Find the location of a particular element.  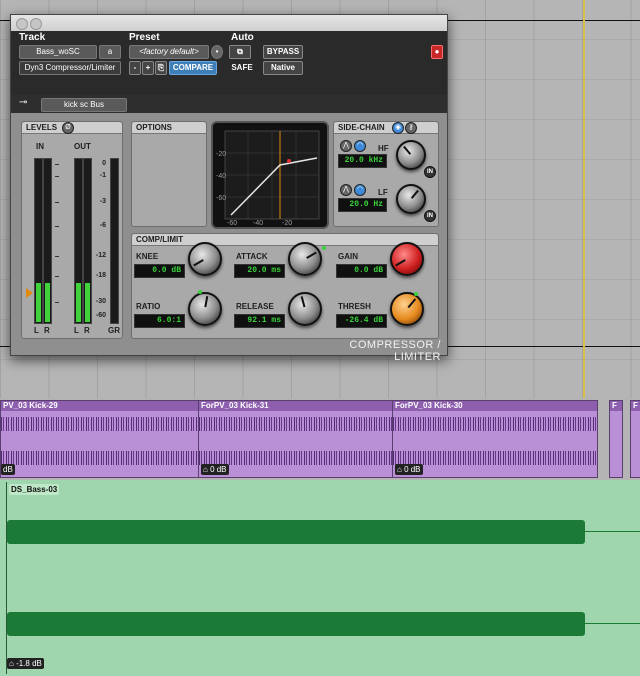

clip-gain-badge: ⌂ -1.8 dB is located at coordinates (25, 663).